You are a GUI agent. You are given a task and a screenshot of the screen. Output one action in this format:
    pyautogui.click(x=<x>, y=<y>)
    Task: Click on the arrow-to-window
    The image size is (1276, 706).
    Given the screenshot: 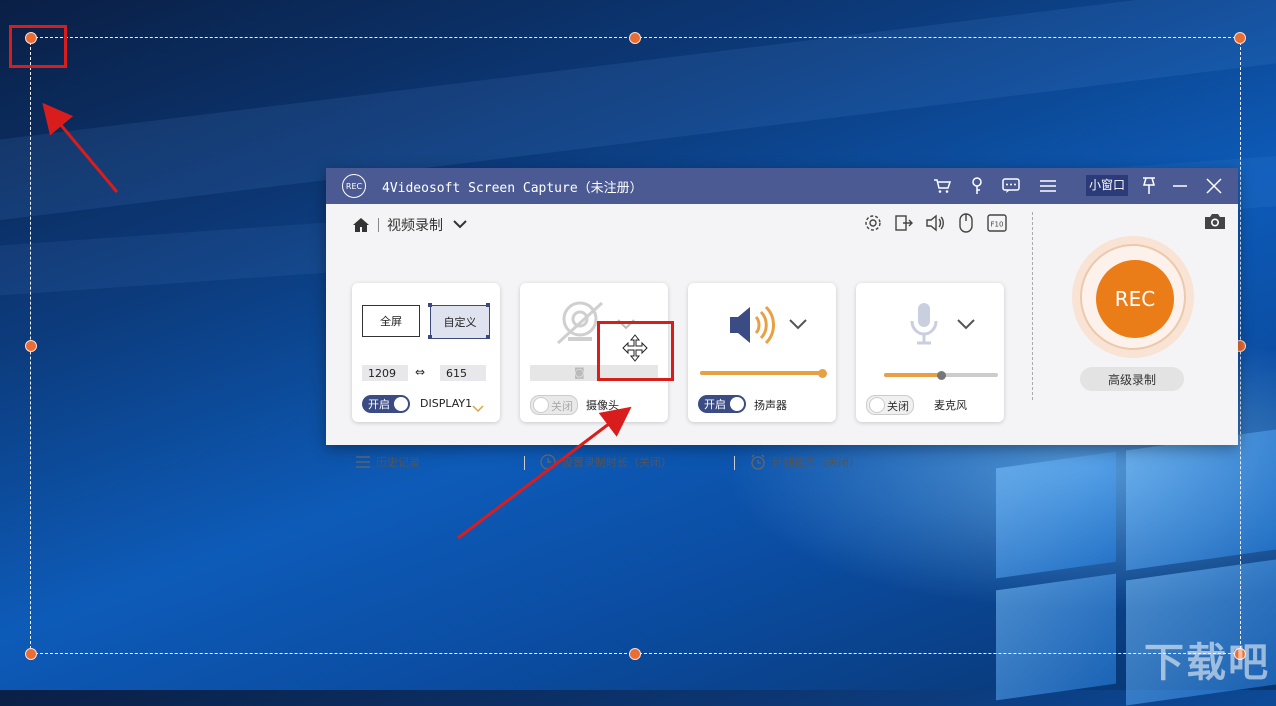 What is the action you would take?
    pyautogui.click(x=544, y=473)
    